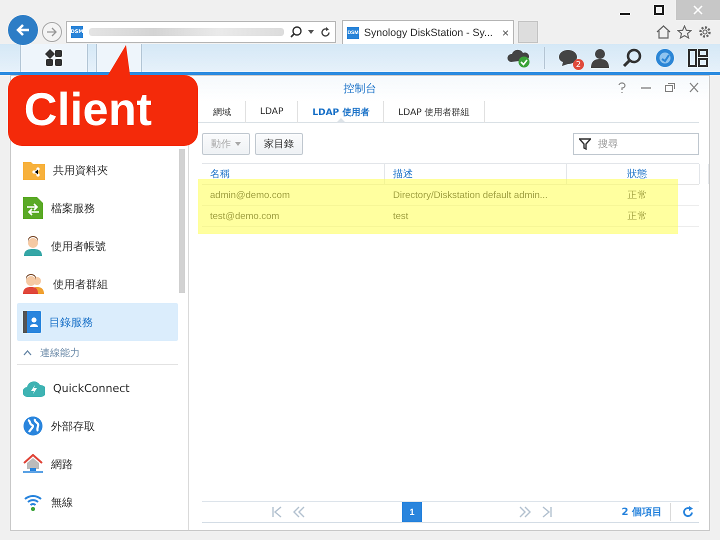 The image size is (720, 540). What do you see at coordinates (578, 64) in the screenshot?
I see `notification-badge: 2` at bounding box center [578, 64].